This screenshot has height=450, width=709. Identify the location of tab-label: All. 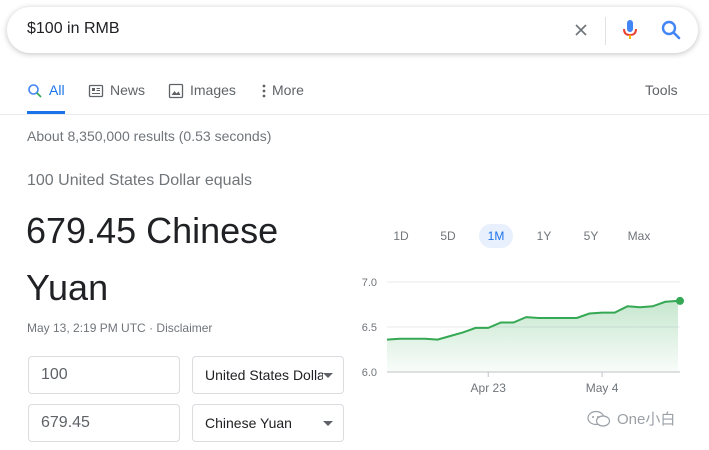
(57, 90).